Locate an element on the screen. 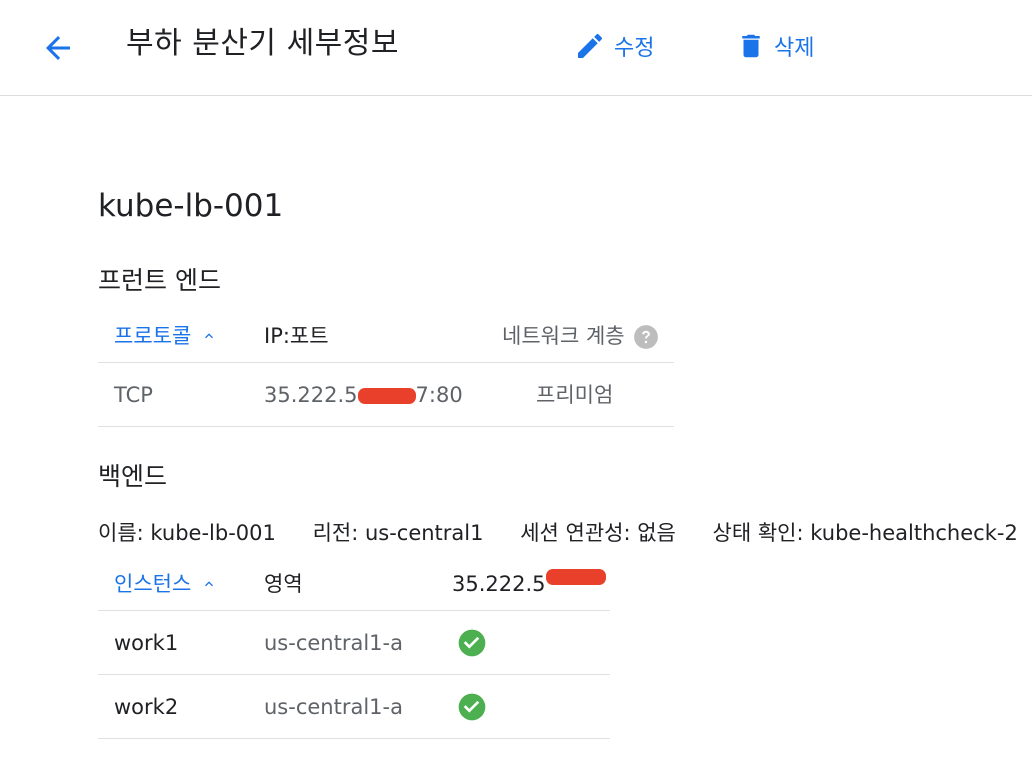 This screenshot has width=1032, height=772. frontend-table: 프로토콜 IP:포트 네트워크 계층 TCP 35.222.5 7:80 프리미엄 is located at coordinates (386, 368).